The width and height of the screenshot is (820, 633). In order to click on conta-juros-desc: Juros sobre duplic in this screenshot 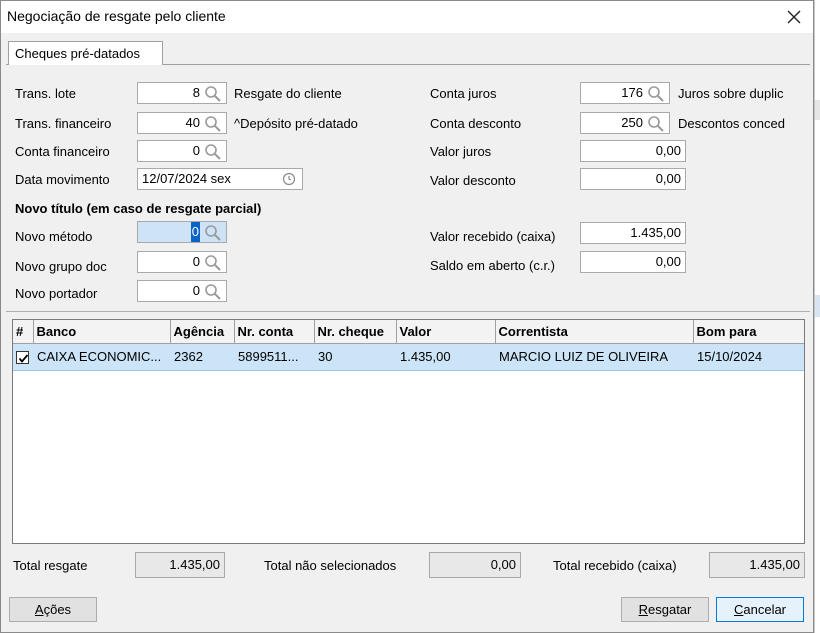, I will do `click(731, 93)`.